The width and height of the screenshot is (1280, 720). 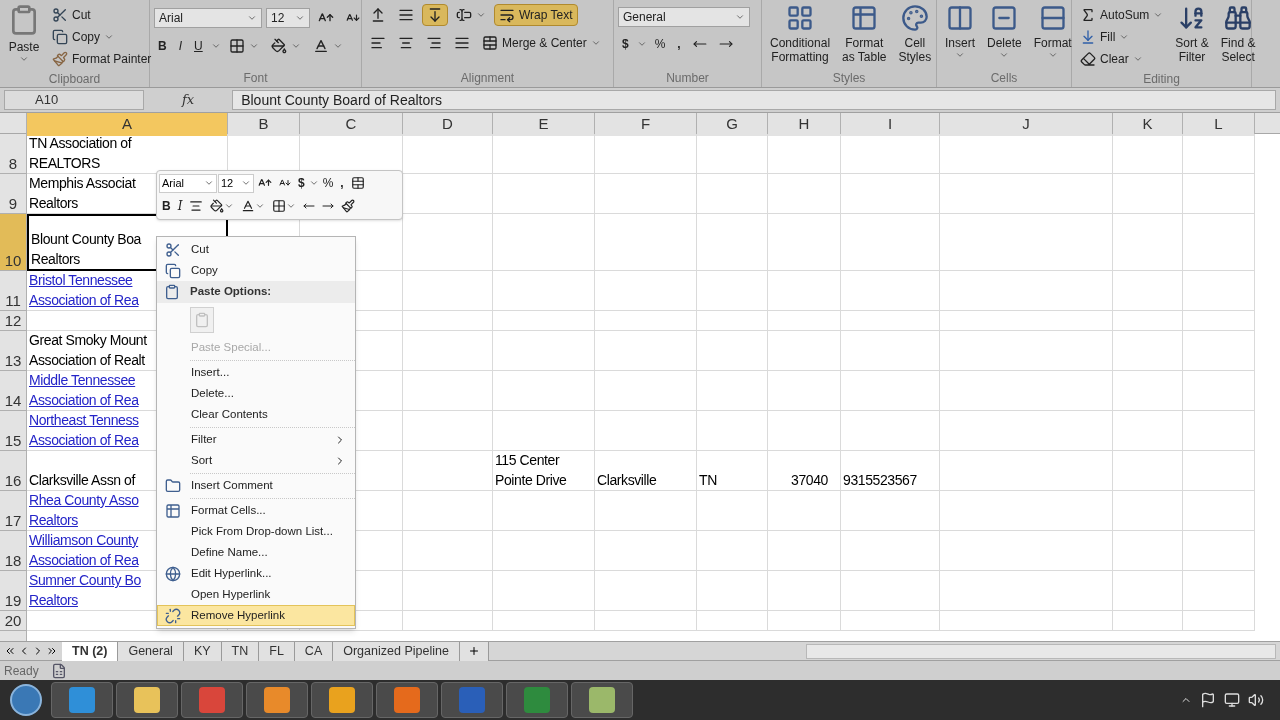 I want to click on format-painter-button: Format Painter, so click(x=102, y=59).